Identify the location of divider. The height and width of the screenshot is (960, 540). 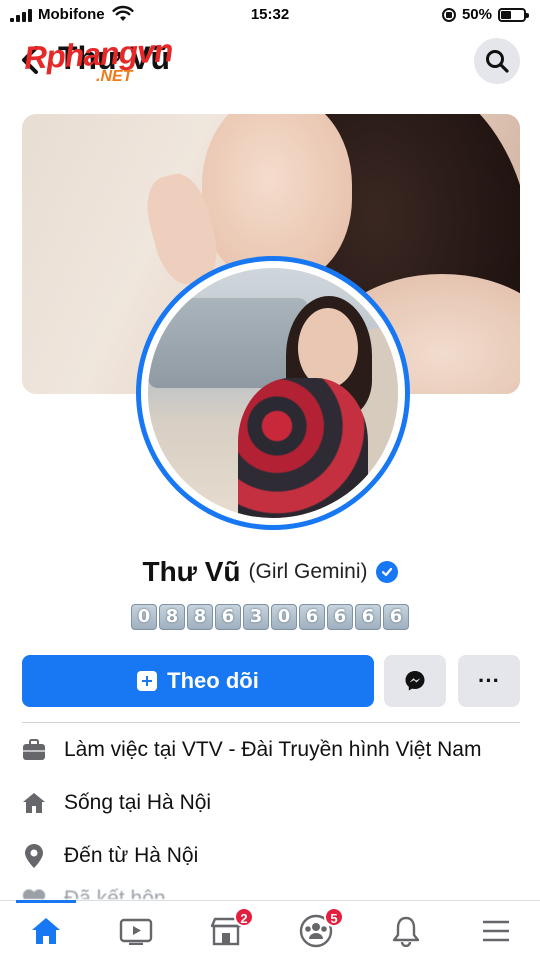
(271, 722).